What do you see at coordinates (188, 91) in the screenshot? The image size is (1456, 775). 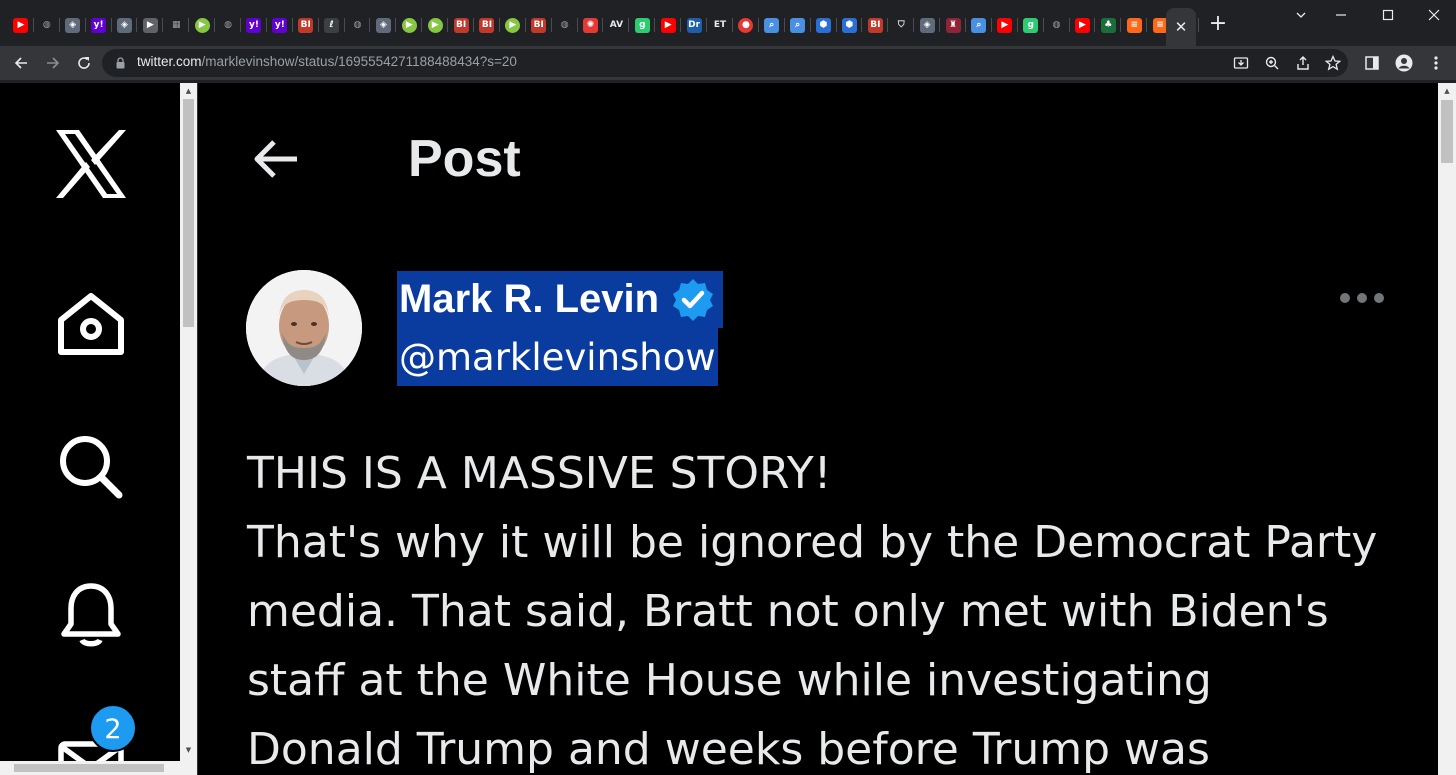 I see `scroll-up-arrow-icon: ▲` at bounding box center [188, 91].